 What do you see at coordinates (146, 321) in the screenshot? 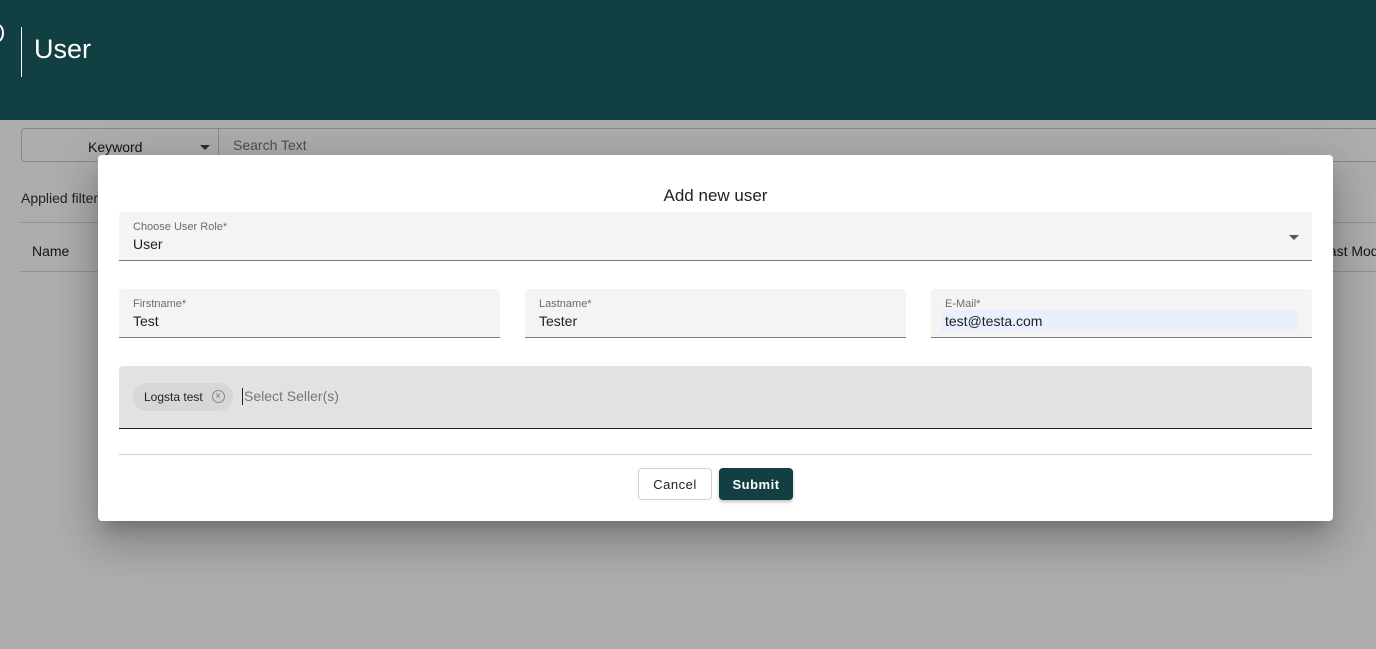
I see `firstname-value: Test` at bounding box center [146, 321].